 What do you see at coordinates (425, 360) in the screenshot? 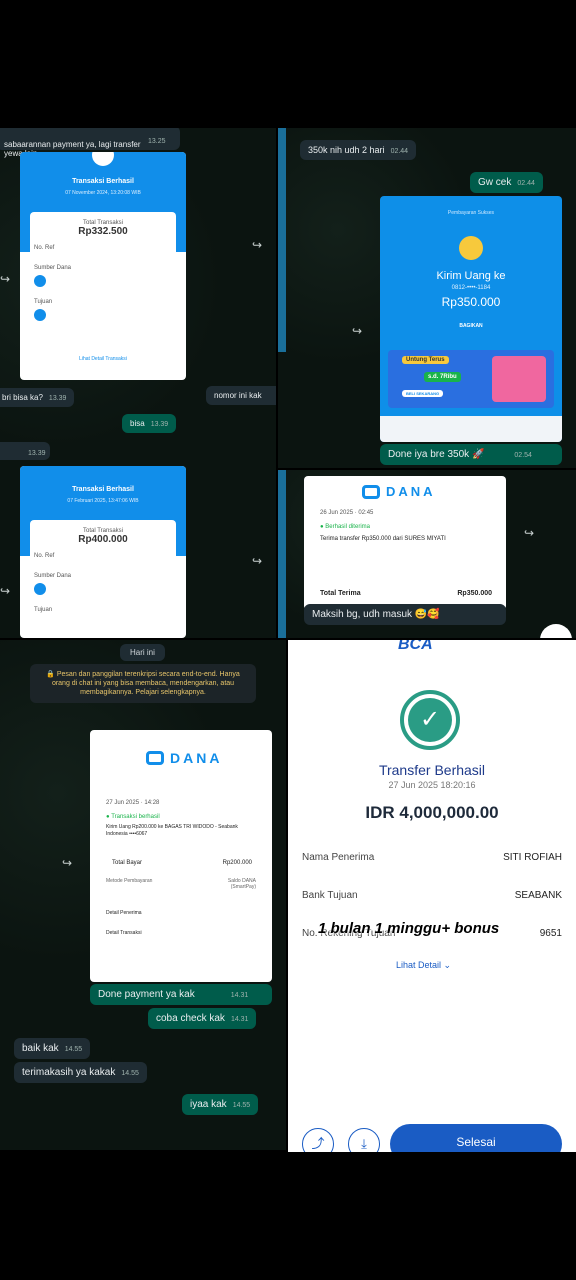
I see `promo-title: Untung Terus` at bounding box center [425, 360].